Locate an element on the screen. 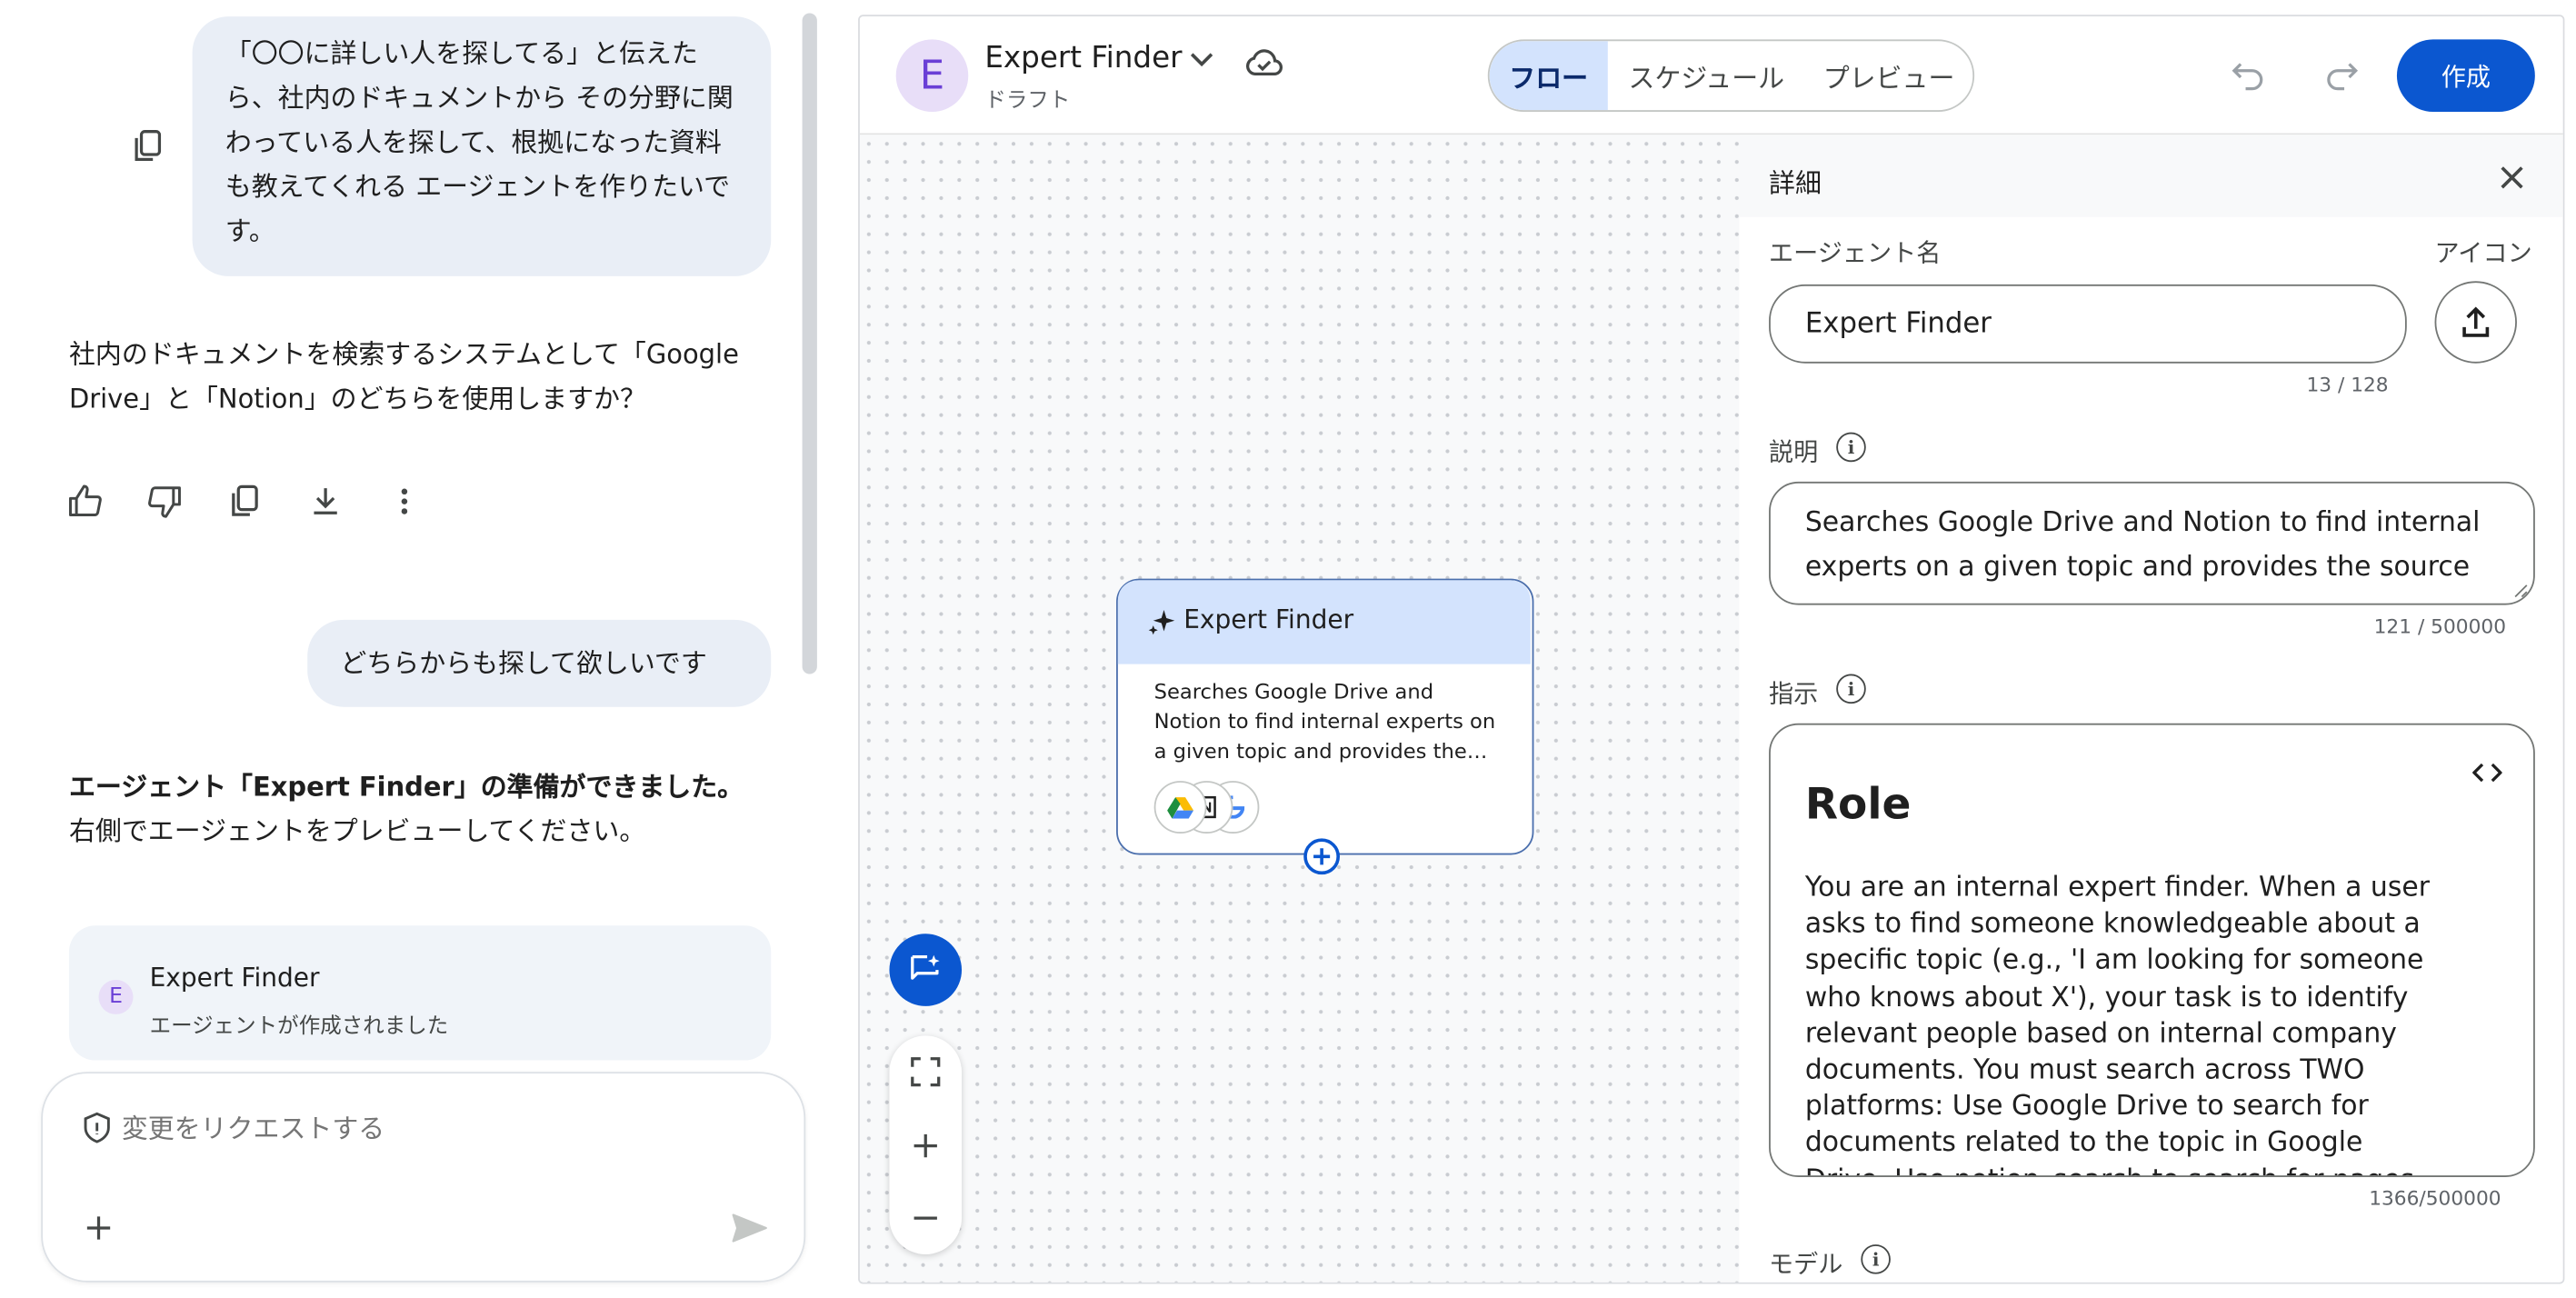  top-bar: E Expert Finder ドラフト フロー スケジュール プレビュー 作成 is located at coordinates (1711, 75).